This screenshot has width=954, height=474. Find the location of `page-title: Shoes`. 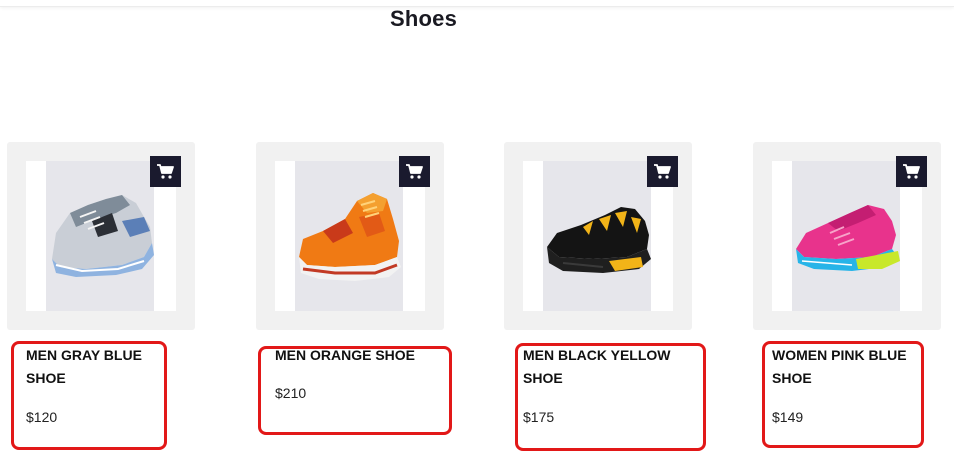

page-title: Shoes is located at coordinates (423, 18).